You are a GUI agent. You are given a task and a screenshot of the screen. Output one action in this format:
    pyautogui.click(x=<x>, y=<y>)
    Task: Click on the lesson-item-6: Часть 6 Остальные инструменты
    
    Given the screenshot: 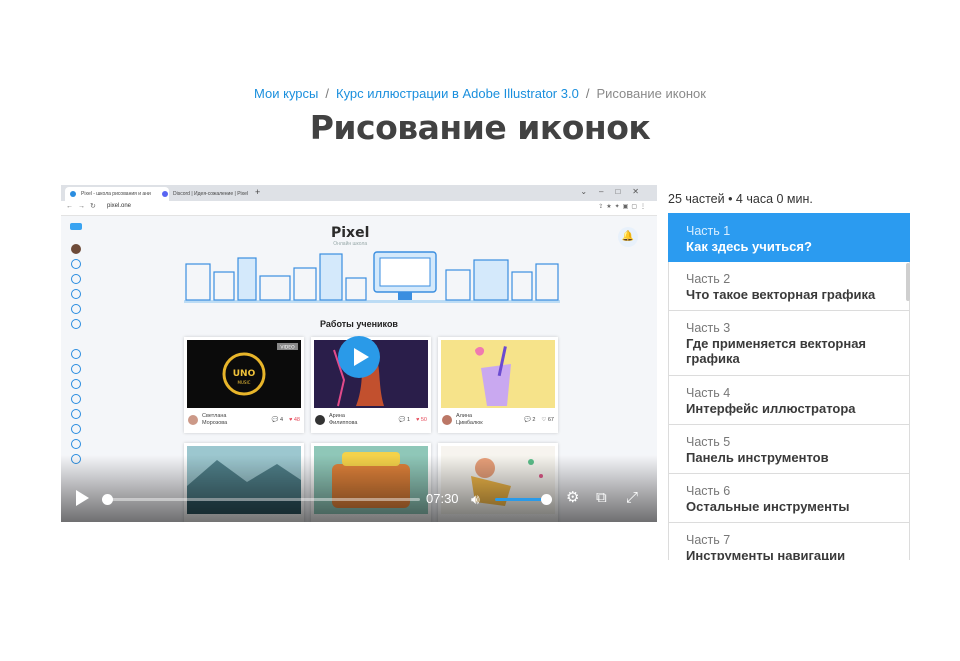 What is the action you would take?
    pyautogui.click(x=789, y=498)
    